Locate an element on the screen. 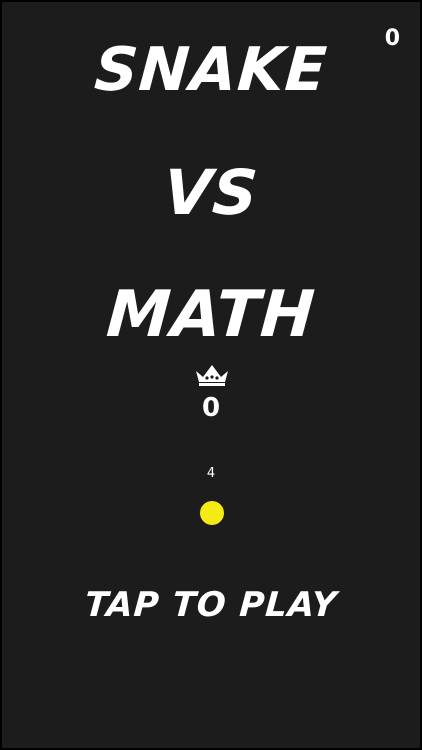 The height and width of the screenshot is (750, 422). tap-to-play-button: TAP TO PLAY is located at coordinates (211, 605).